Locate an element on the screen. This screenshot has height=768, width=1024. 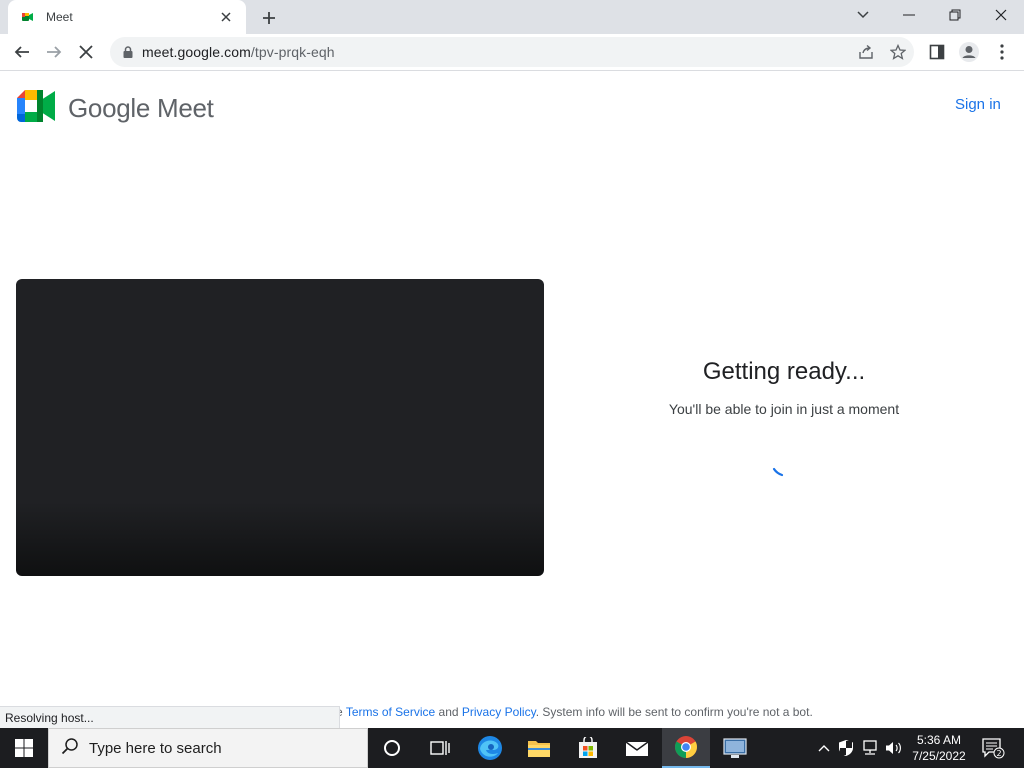
google-meet-logo-icon is located at coordinates (37, 107).